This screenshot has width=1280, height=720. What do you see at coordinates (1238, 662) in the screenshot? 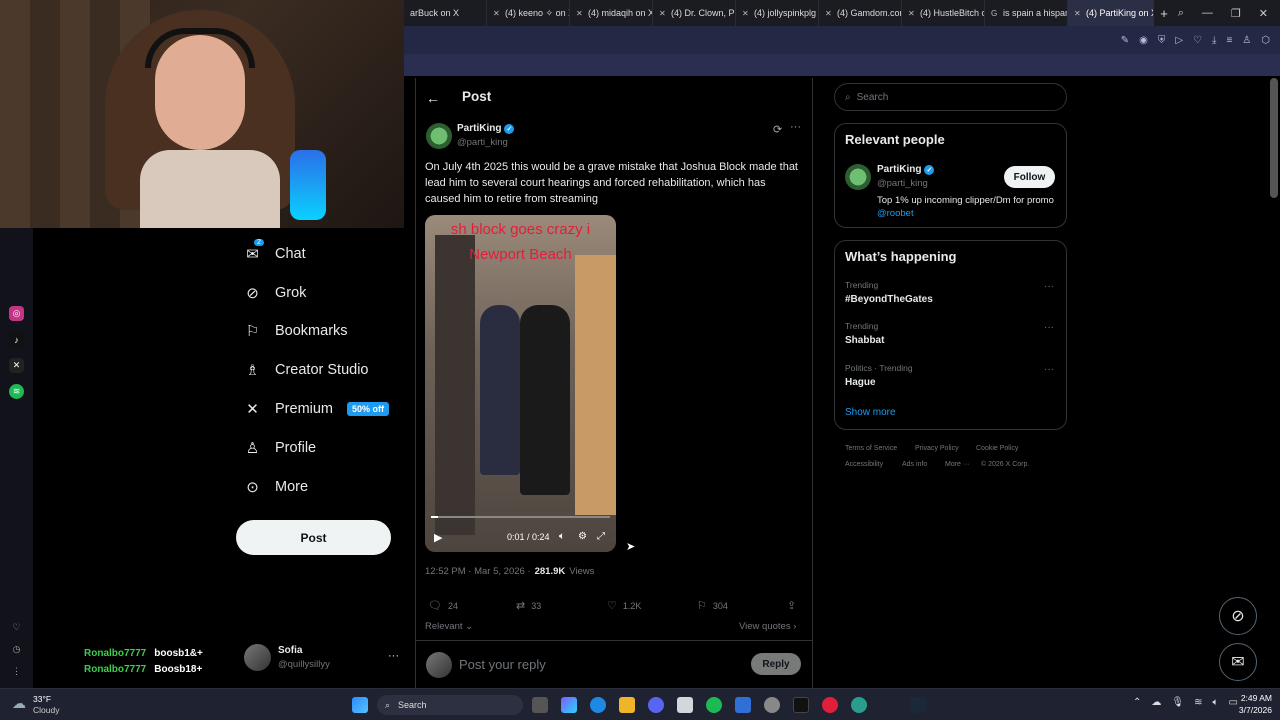
I see `messages-float-button: ✉` at bounding box center [1238, 662].